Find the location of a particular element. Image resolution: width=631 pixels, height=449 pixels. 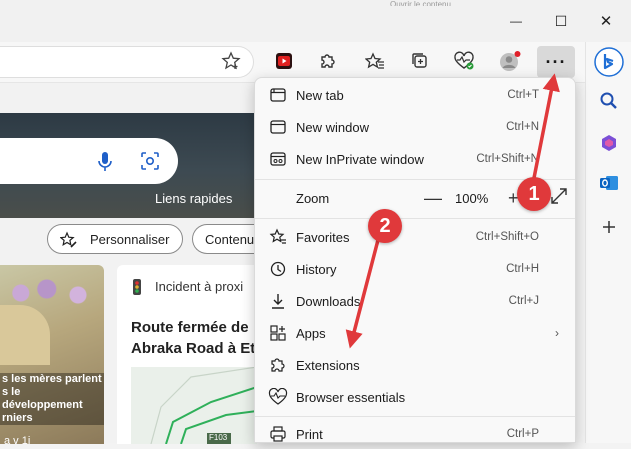

new-tab-icon is located at coordinates (278, 95).